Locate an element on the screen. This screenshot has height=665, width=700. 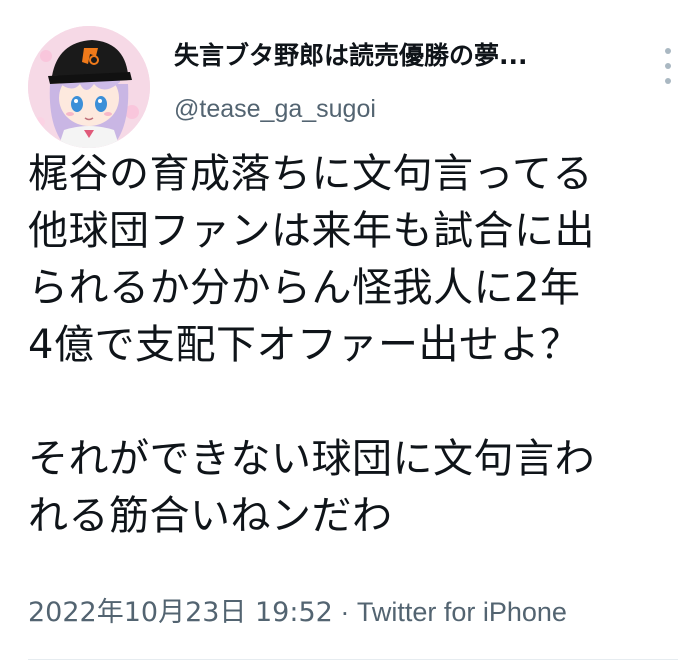
user-avatar is located at coordinates (89, 87).